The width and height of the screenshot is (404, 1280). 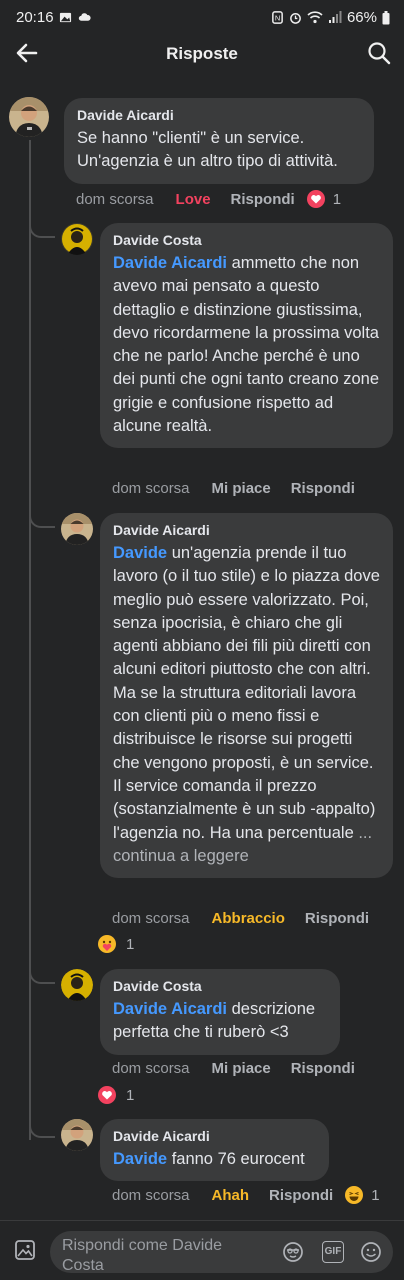 I want to click on emoji-icon, so click(x=371, y=1252).